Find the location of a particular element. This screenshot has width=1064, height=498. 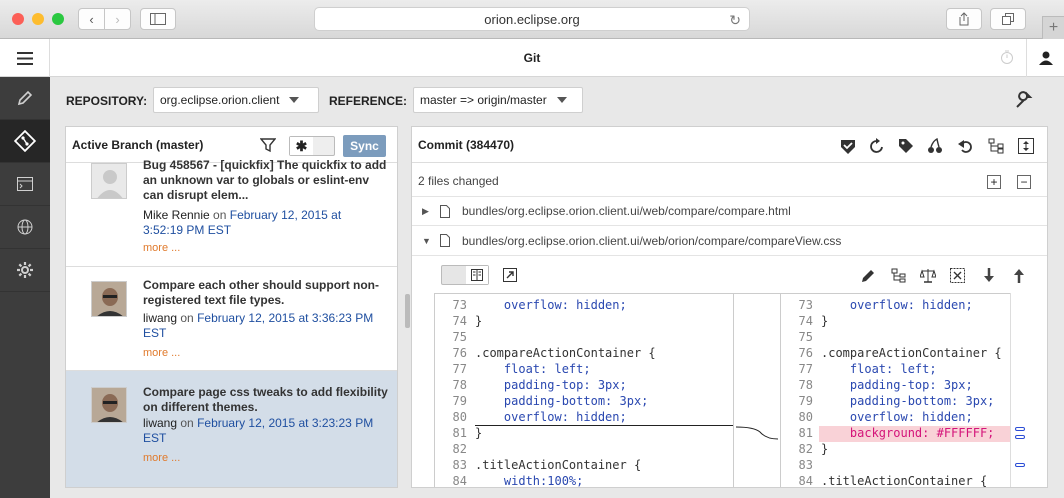

sidebar-item-git is located at coordinates (25, 141).